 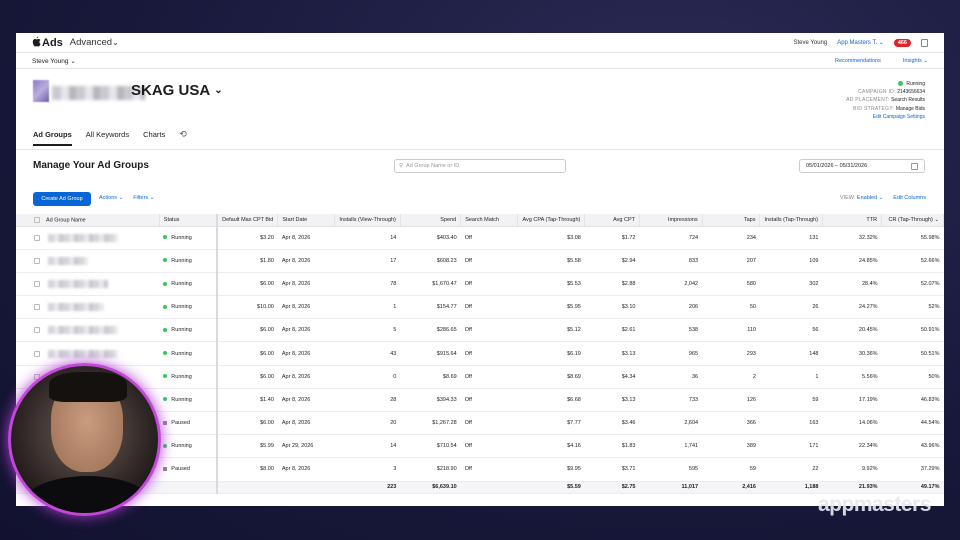 What do you see at coordinates (430, 469) in the screenshot?
I see `spend-cell: $218.90` at bounding box center [430, 469].